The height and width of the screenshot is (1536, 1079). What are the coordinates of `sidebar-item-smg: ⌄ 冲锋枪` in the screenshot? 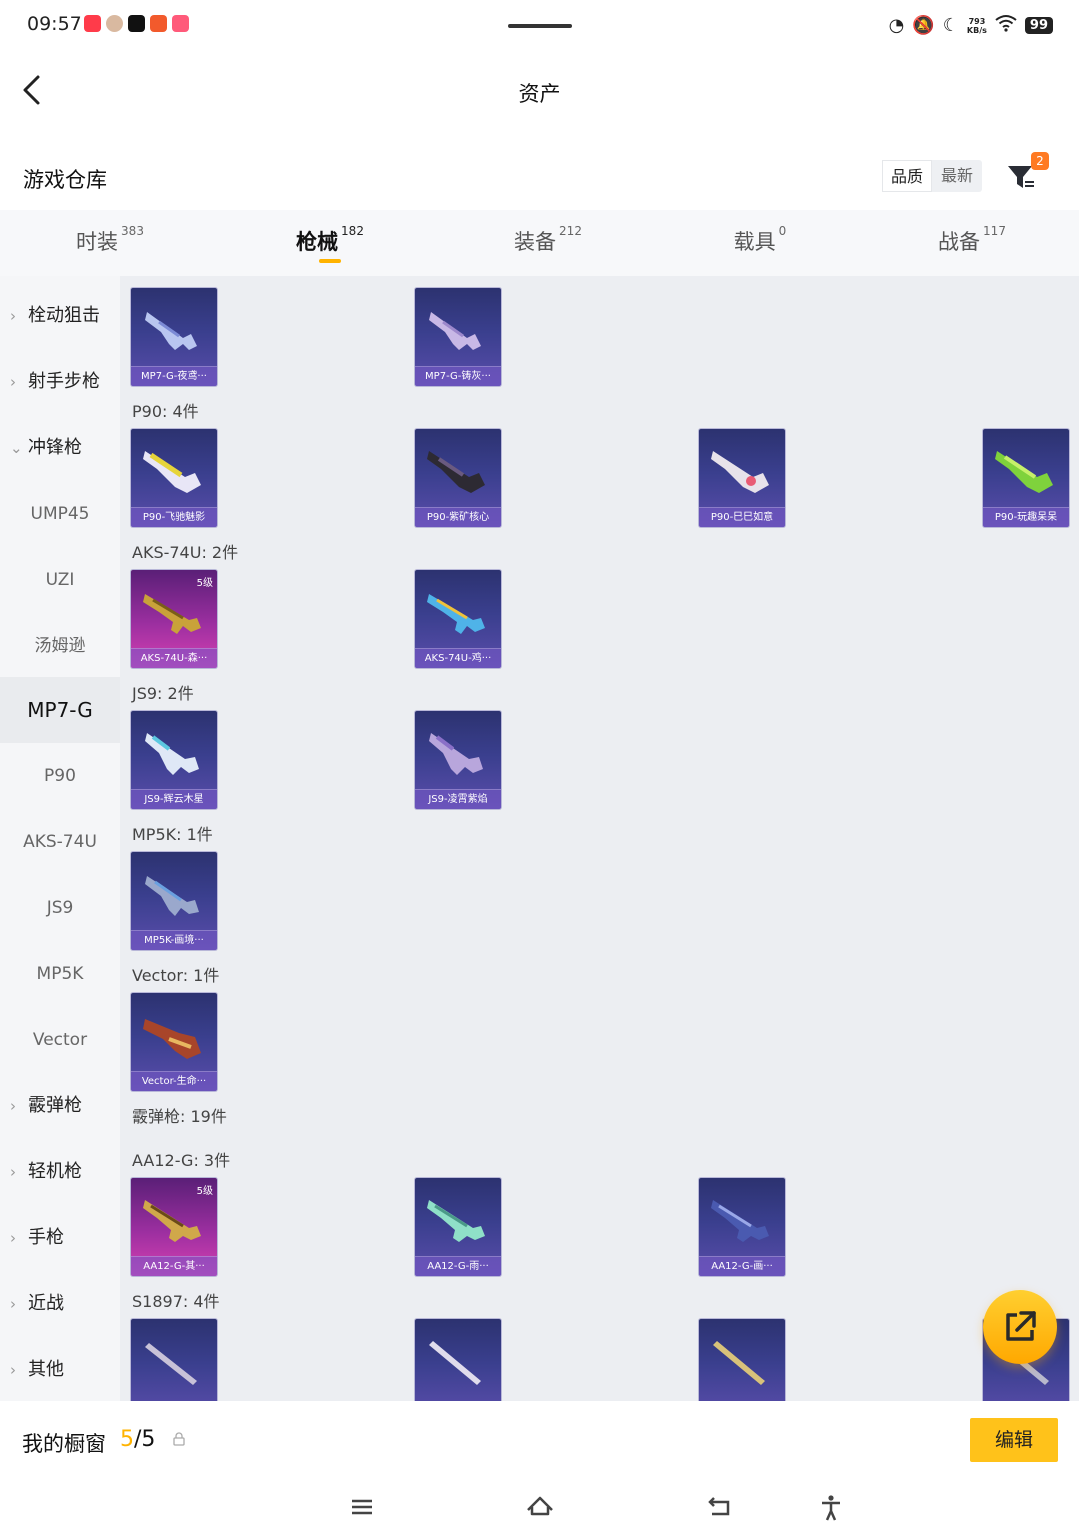 It's located at (60, 448).